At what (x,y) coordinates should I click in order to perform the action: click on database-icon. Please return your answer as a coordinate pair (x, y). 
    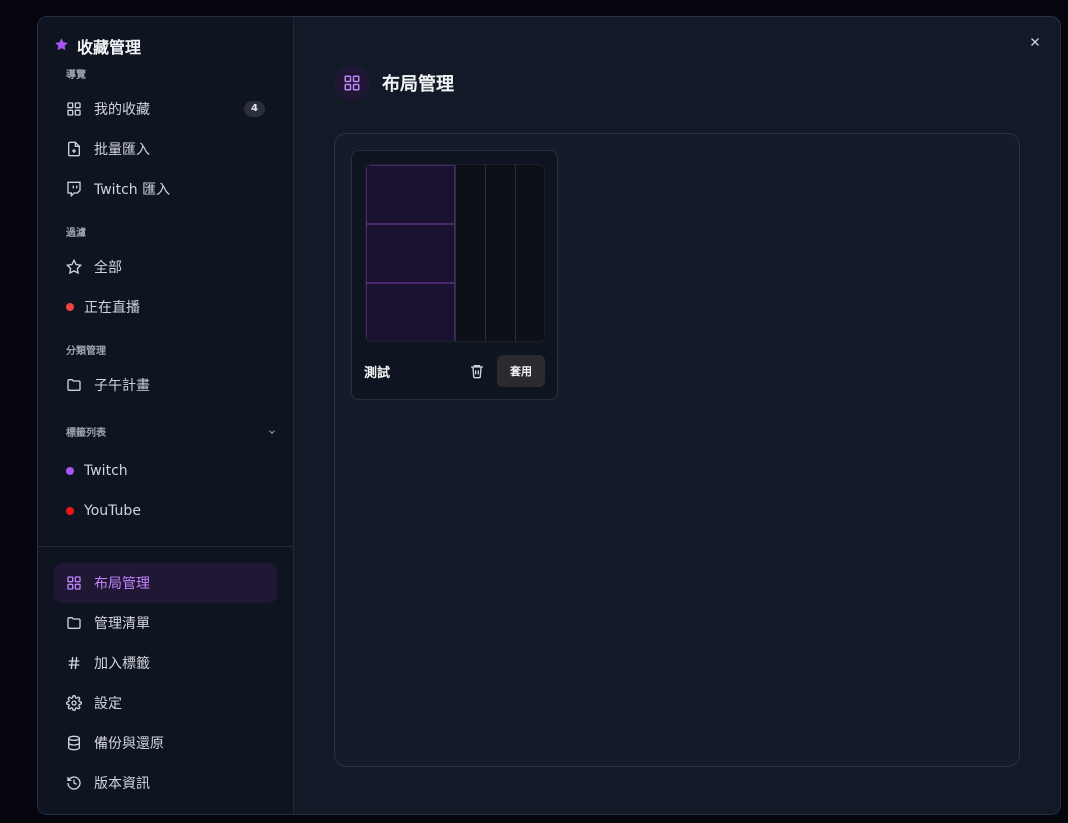
    Looking at the image, I should click on (74, 743).